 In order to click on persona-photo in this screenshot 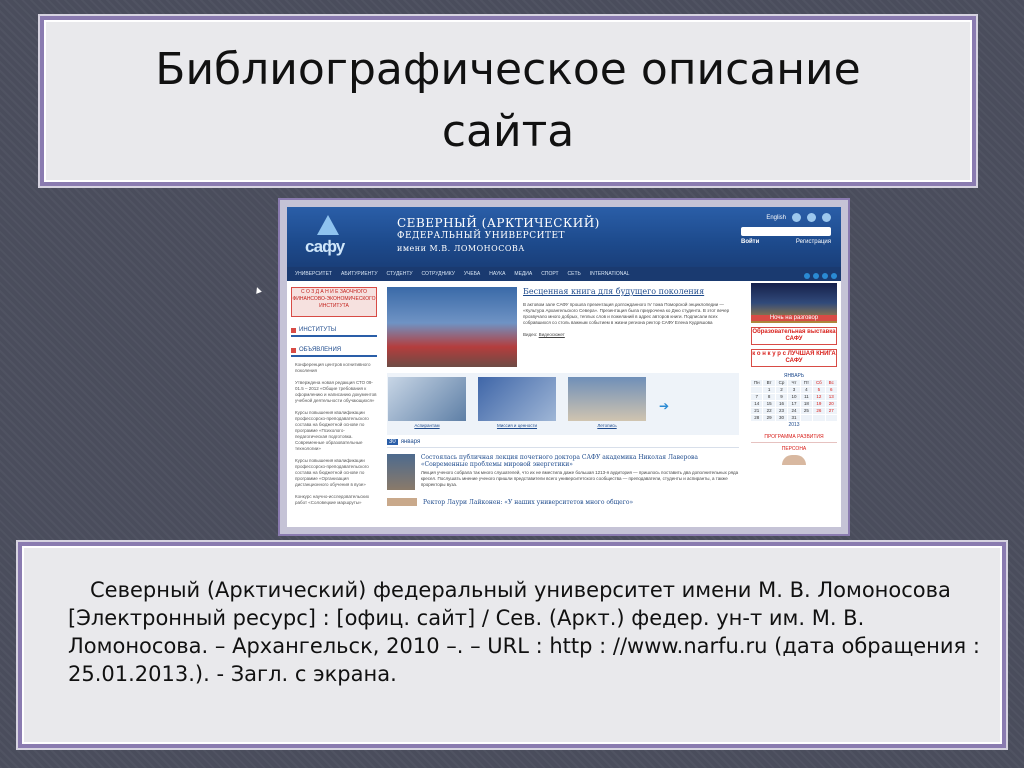, I will do `click(794, 460)`.